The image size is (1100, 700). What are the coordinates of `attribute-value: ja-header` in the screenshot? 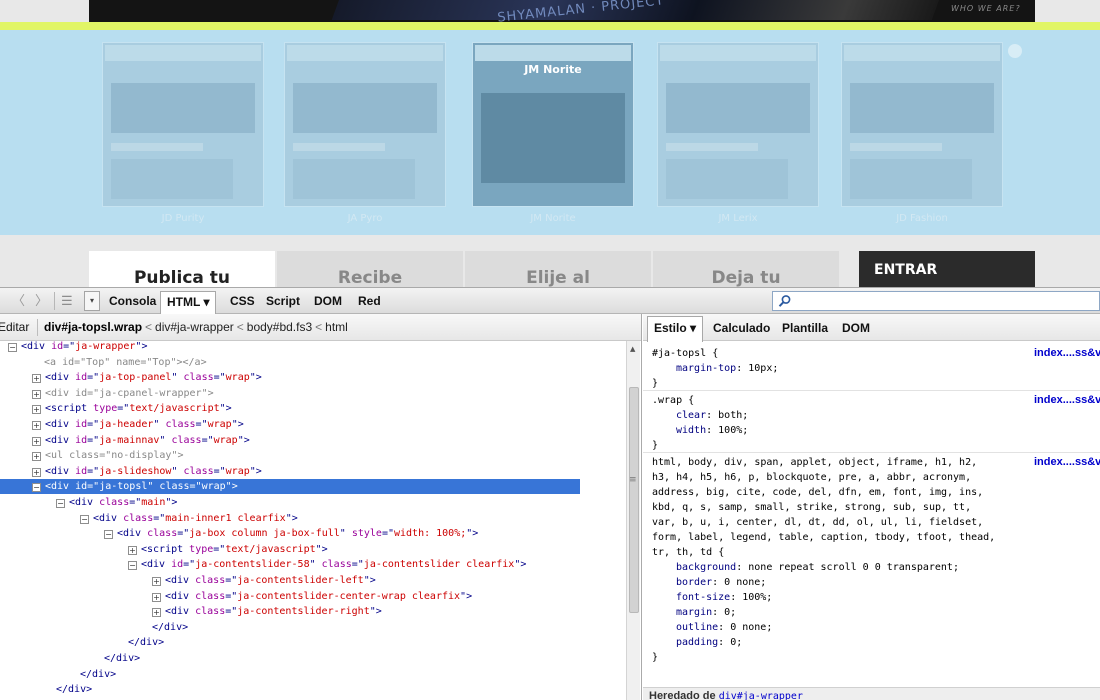 It's located at (126, 424).